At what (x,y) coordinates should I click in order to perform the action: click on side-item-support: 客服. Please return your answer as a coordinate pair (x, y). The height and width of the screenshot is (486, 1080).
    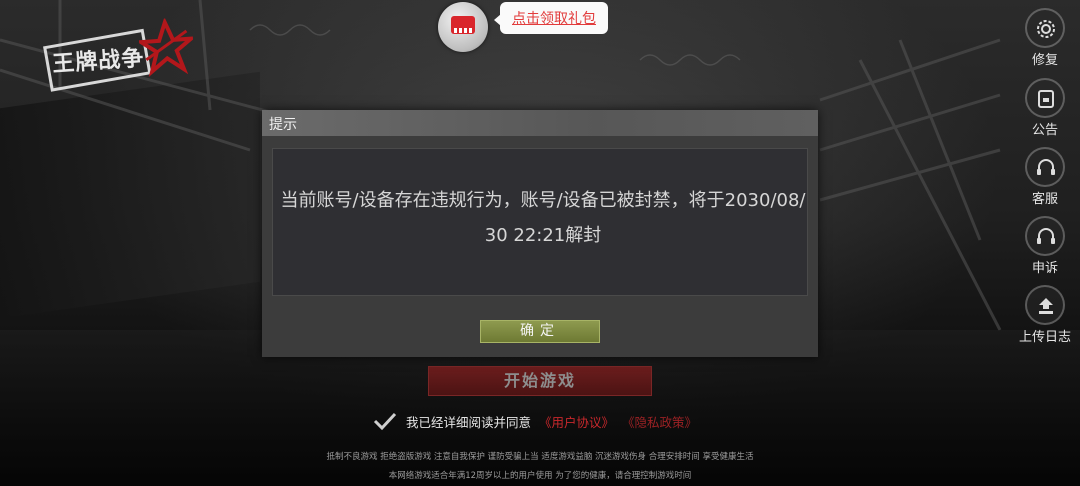
    Looking at the image, I should click on (1045, 179).